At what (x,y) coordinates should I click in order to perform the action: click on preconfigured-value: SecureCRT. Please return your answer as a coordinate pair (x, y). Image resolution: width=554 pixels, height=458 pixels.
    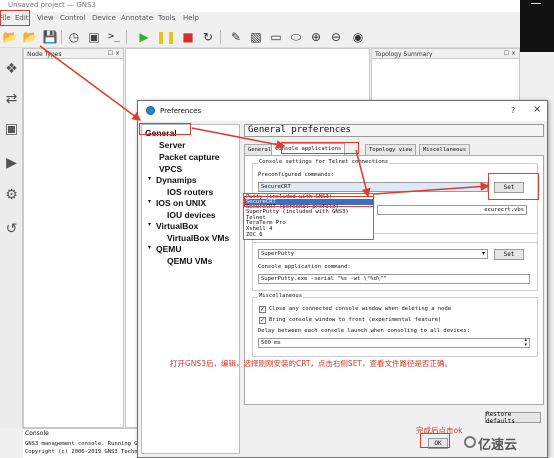
    Looking at the image, I should click on (276, 187).